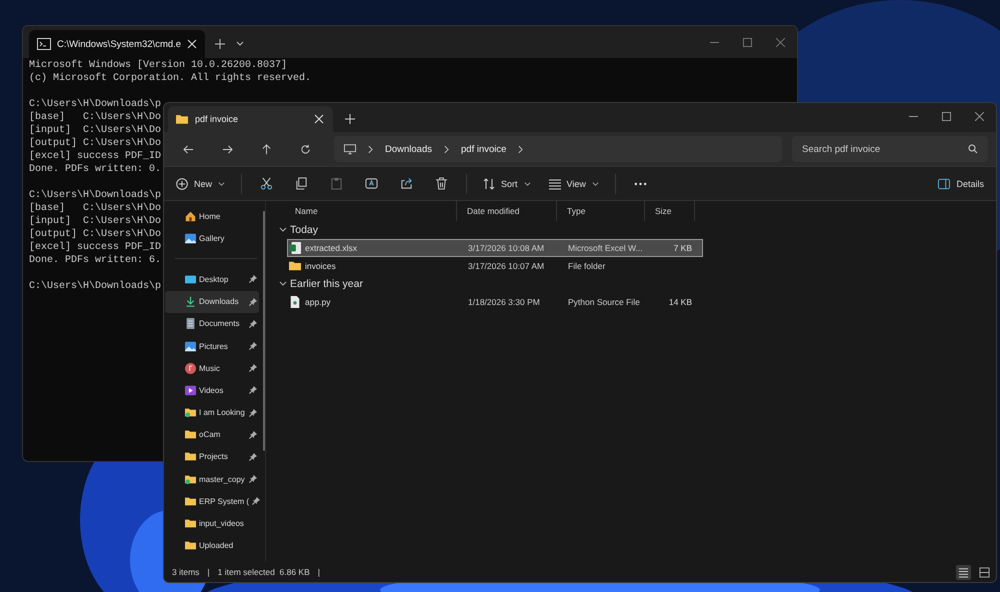 The height and width of the screenshot is (592, 1000). Describe the element at coordinates (212, 413) in the screenshot. I see `sidebar-item: I am Looking` at that location.